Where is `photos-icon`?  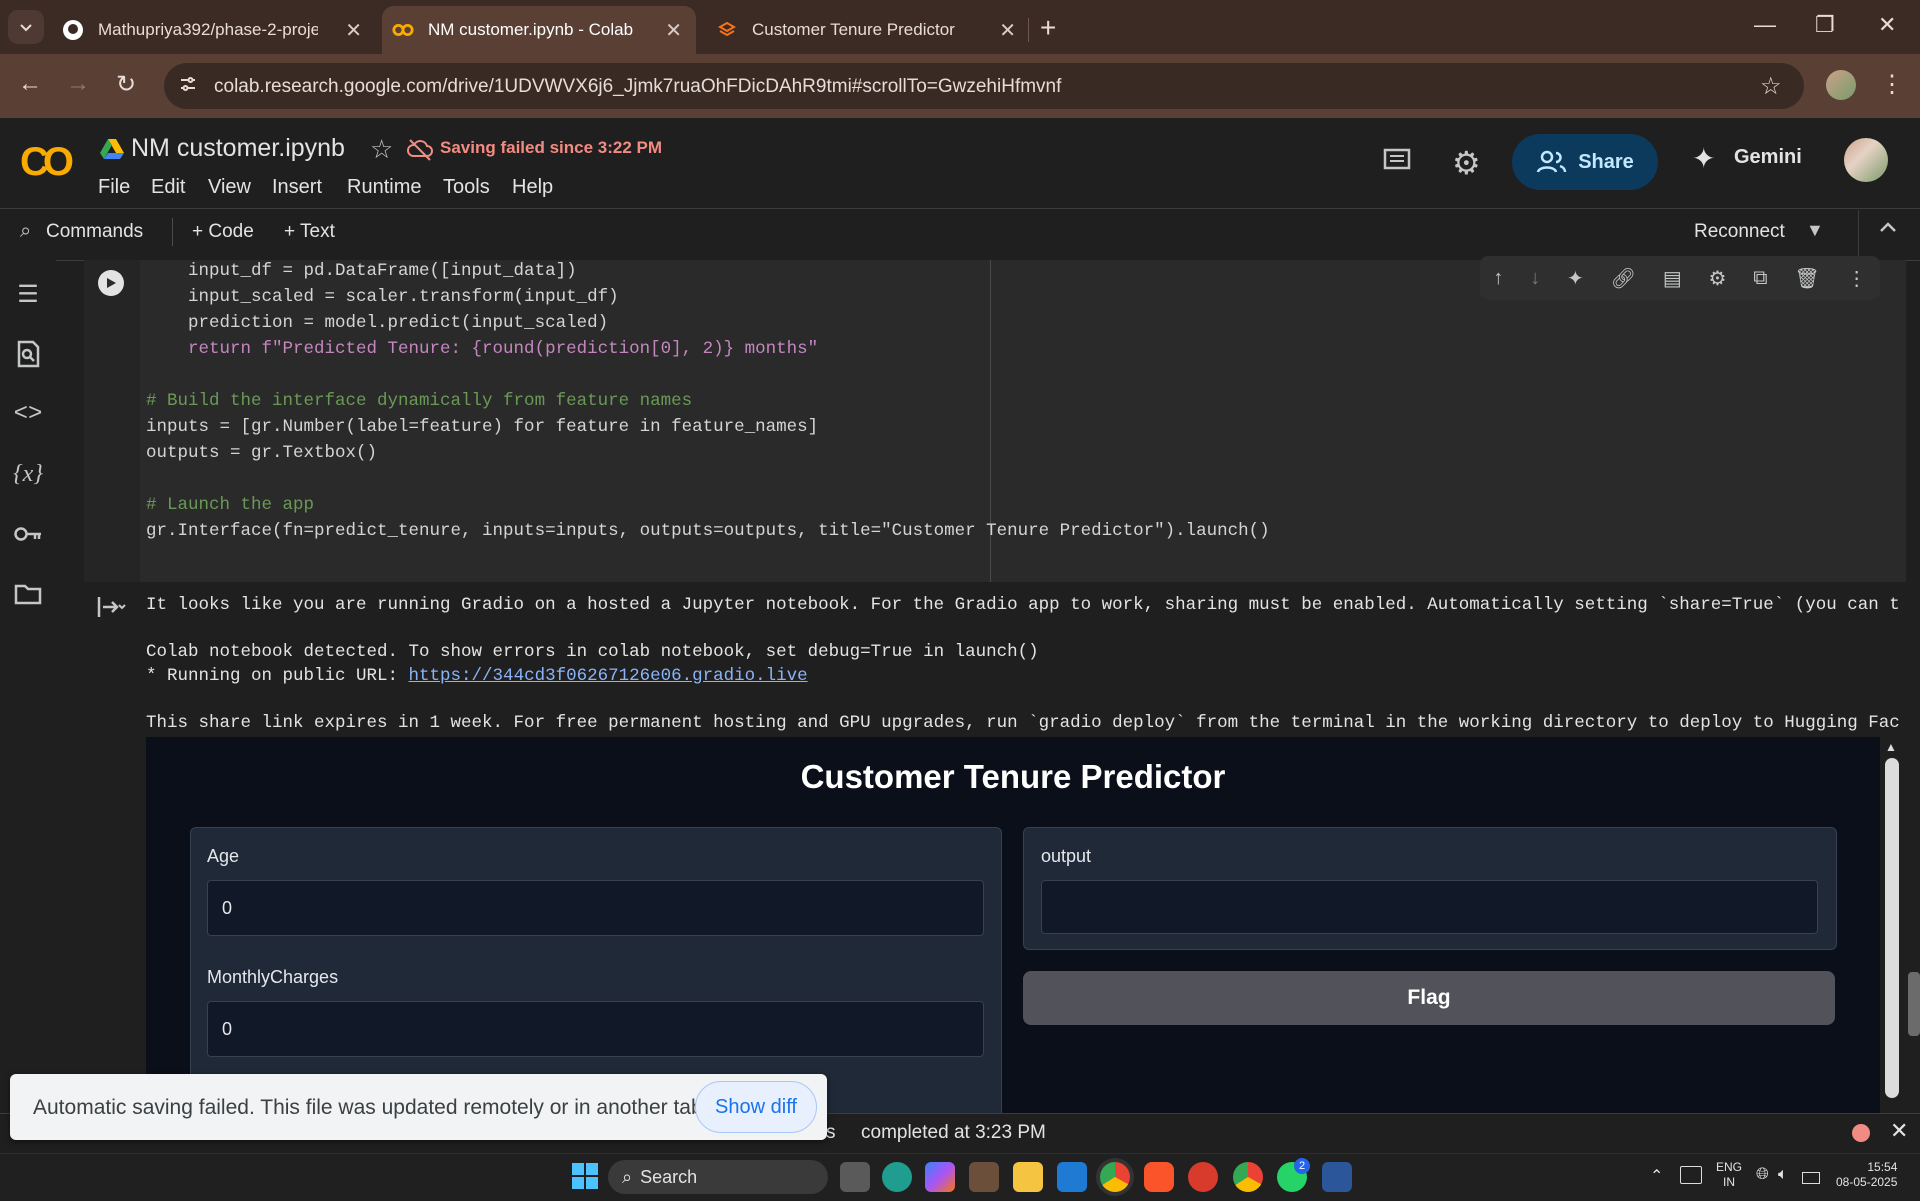
photos-icon is located at coordinates (984, 1177).